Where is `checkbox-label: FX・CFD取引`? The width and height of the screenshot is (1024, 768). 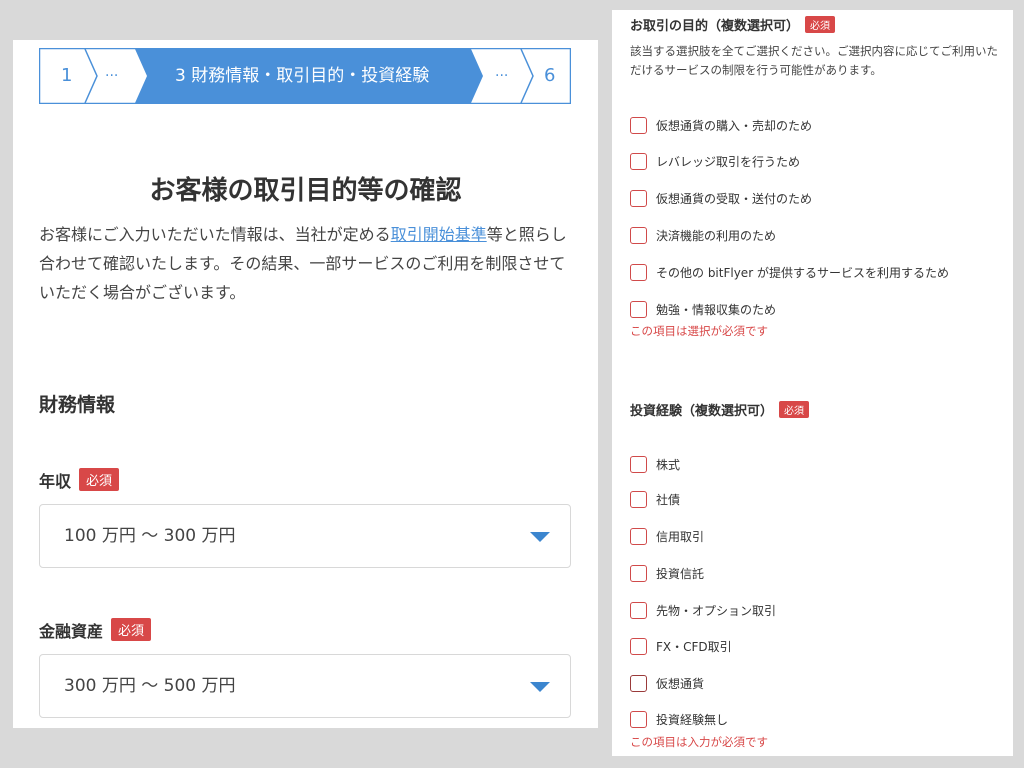
checkbox-label: FX・CFD取引 is located at coordinates (694, 646).